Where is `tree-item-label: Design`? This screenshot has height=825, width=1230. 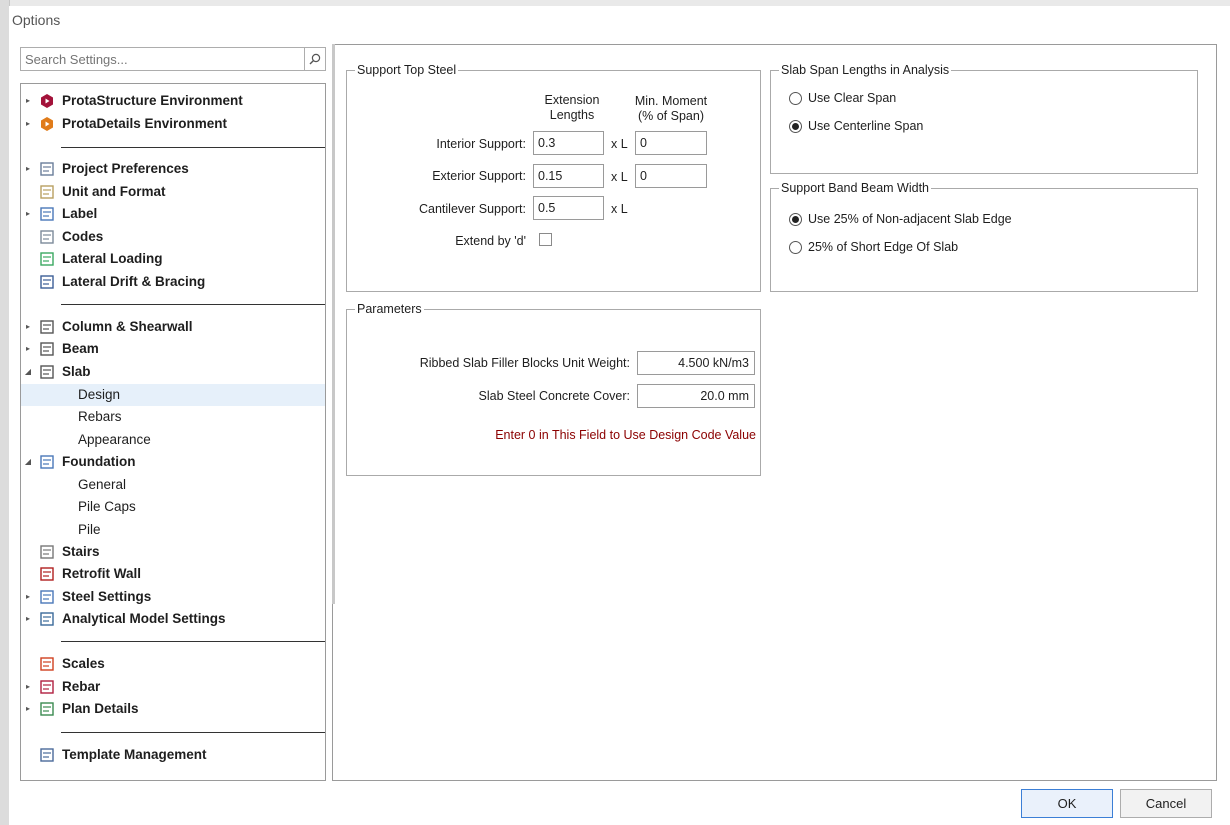
tree-item-label: Design is located at coordinates (99, 394).